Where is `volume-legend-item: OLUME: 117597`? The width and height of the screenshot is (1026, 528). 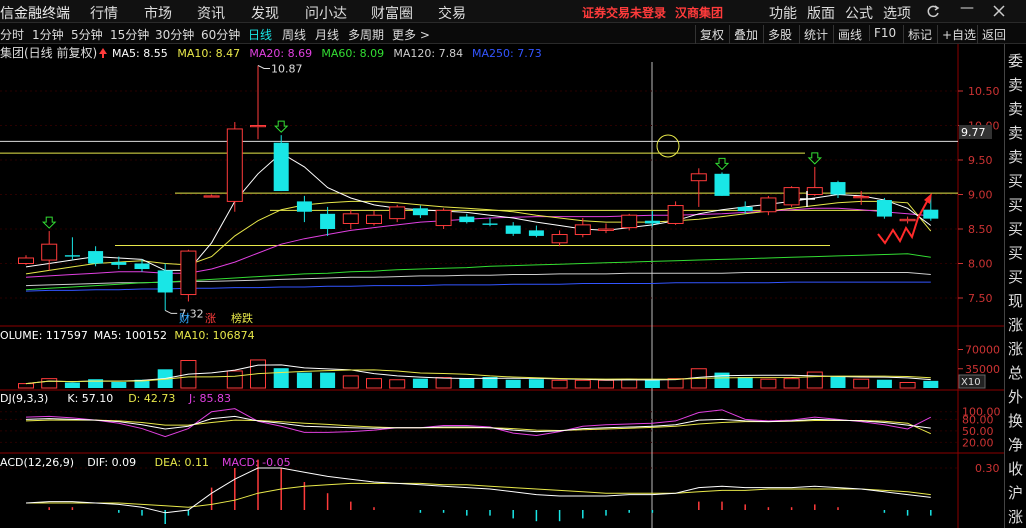
volume-legend-item: OLUME: 117597 is located at coordinates (44, 335).